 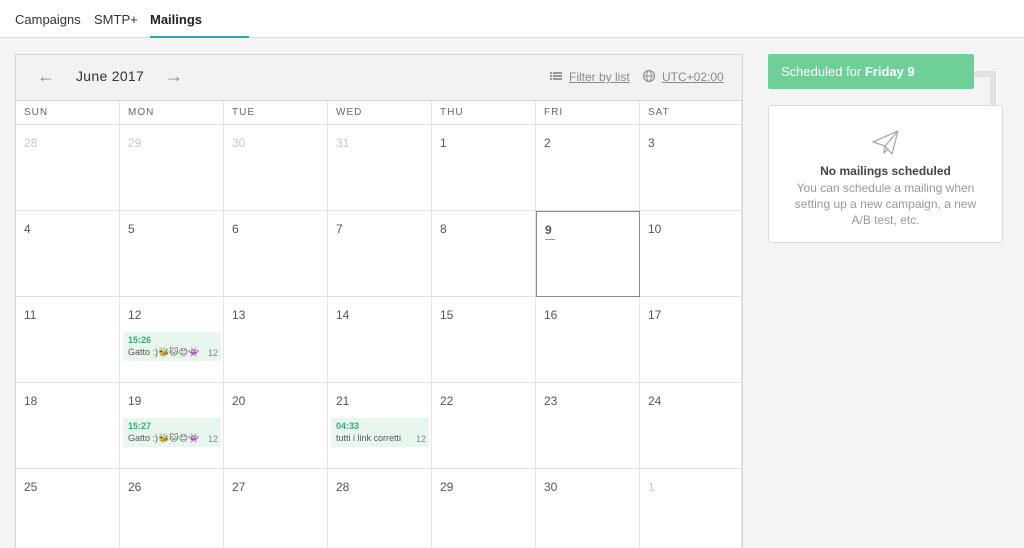 What do you see at coordinates (31, 487) in the screenshot?
I see `day-number: 25` at bounding box center [31, 487].